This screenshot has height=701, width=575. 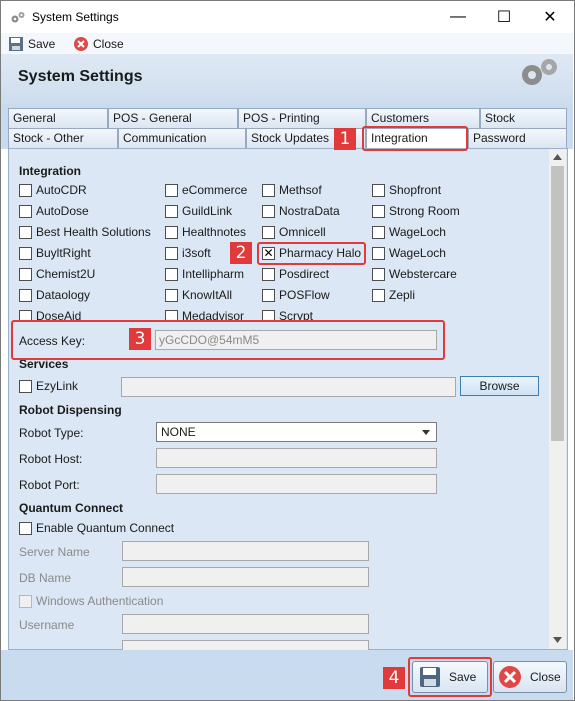 I want to click on checkbox-label: NostraData, so click(x=309, y=211).